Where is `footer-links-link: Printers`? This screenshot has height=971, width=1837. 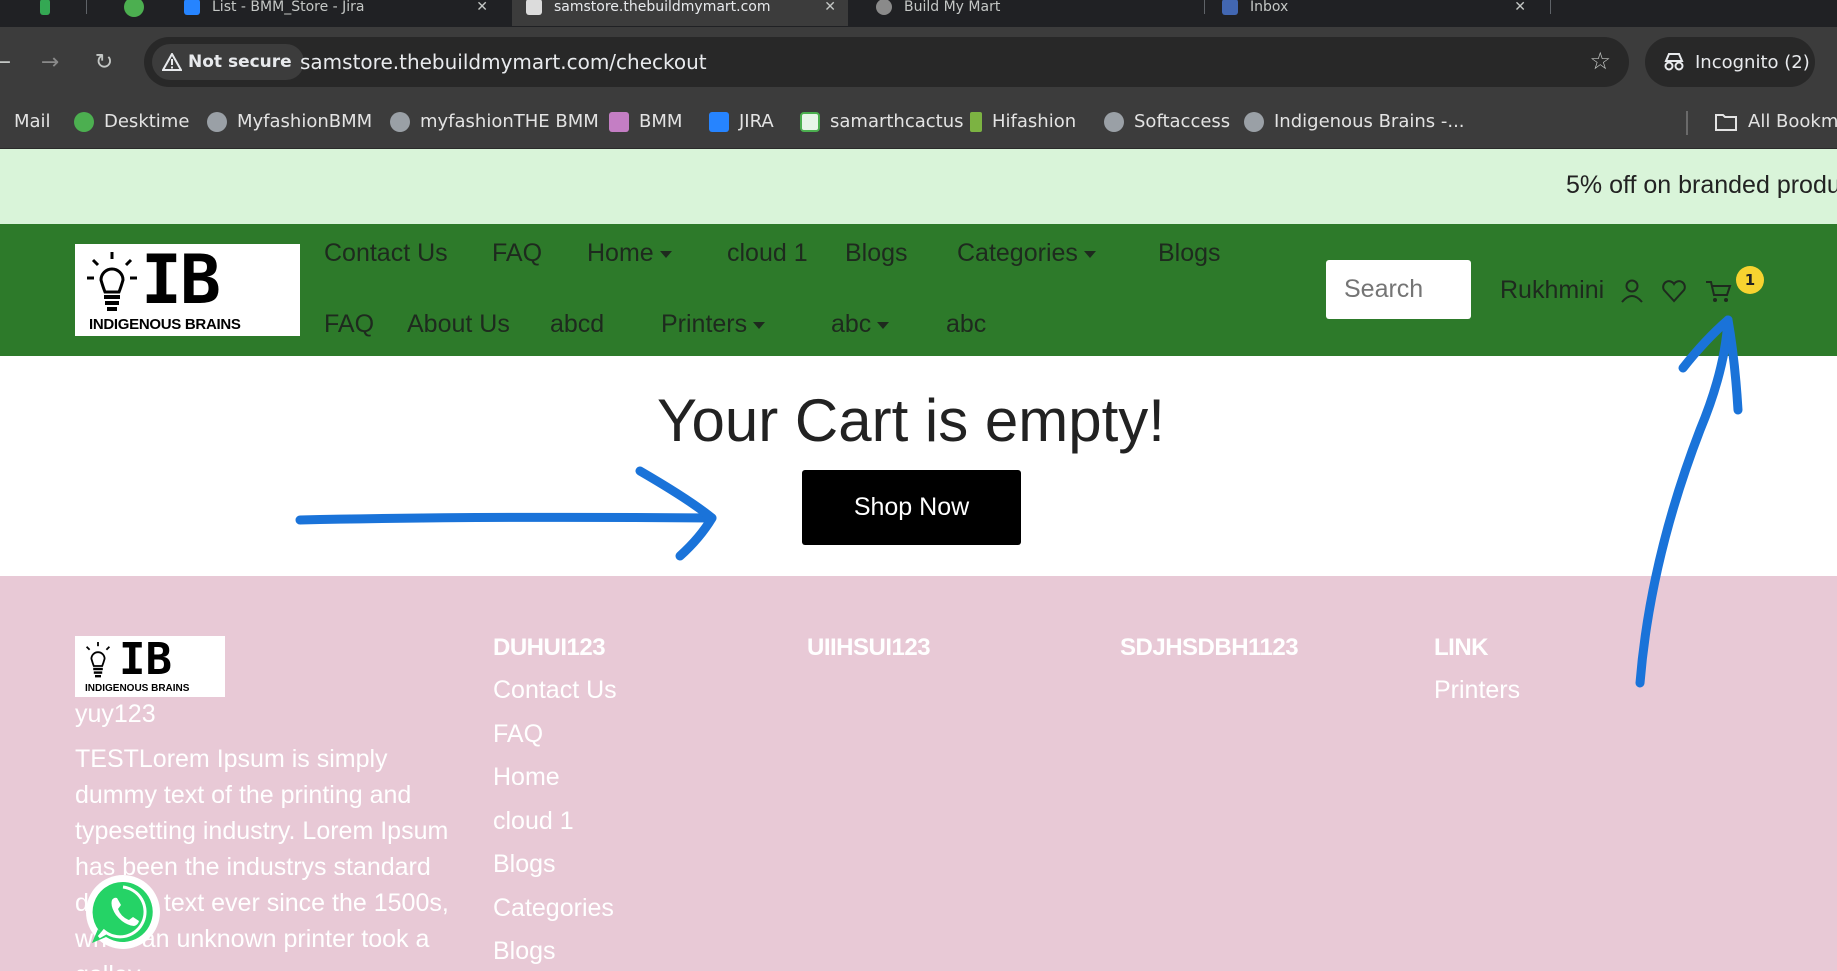 footer-links-link: Printers is located at coordinates (1477, 698).